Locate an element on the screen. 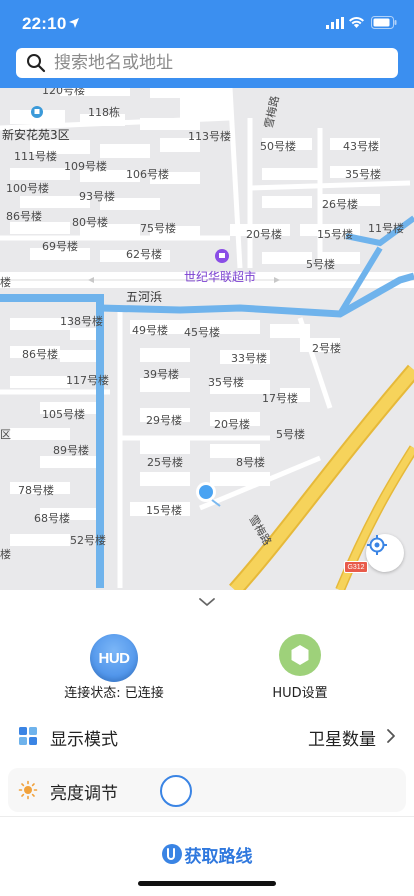 This screenshot has height=896, width=414. map-label: 39号楼 is located at coordinates (161, 374).